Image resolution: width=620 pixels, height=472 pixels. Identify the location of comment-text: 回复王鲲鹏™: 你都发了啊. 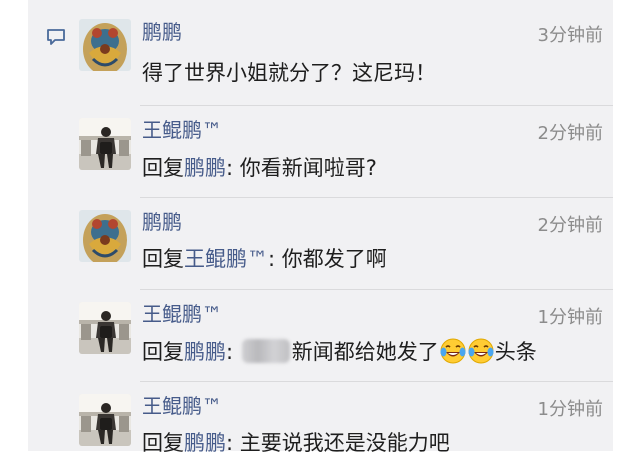
(264, 259).